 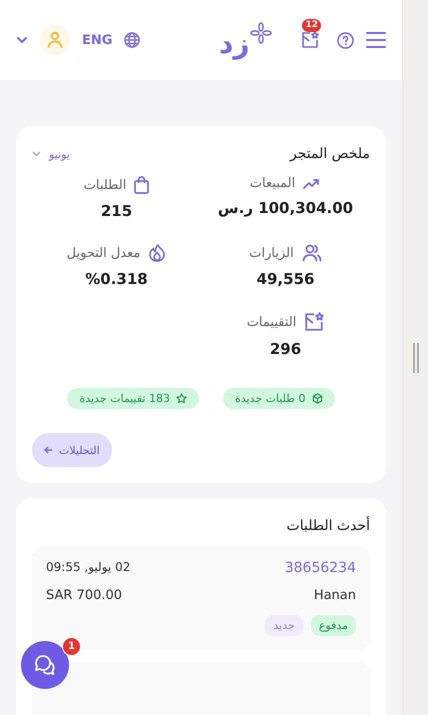 What do you see at coordinates (48, 450) in the screenshot?
I see `arrow-left-icon` at bounding box center [48, 450].